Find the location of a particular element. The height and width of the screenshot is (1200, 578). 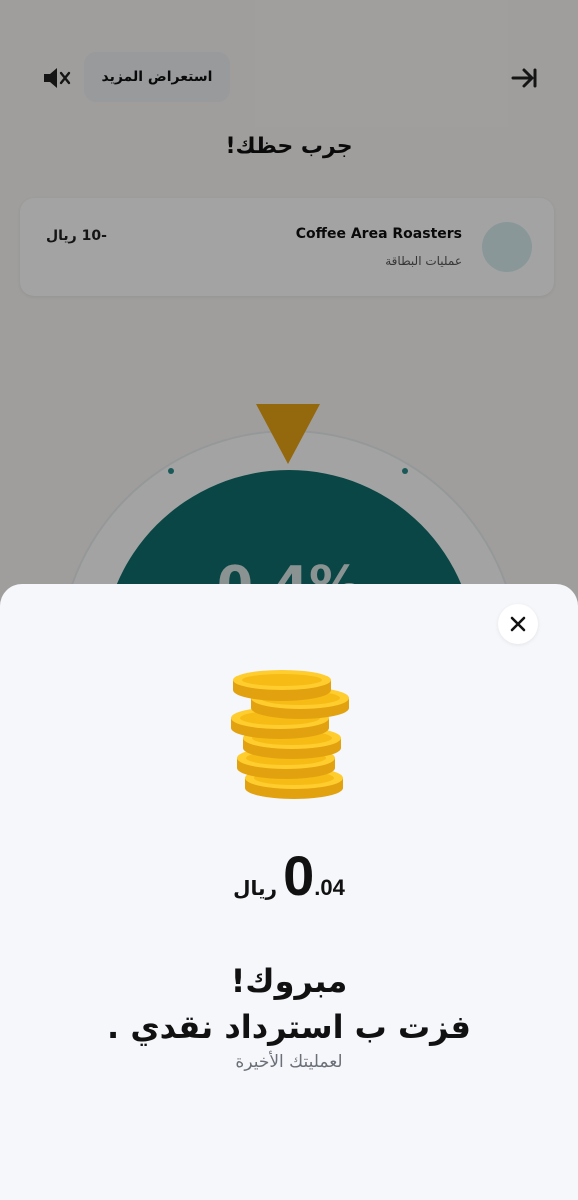

reward-amount: ريال 0 .04 is located at coordinates (289, 876).